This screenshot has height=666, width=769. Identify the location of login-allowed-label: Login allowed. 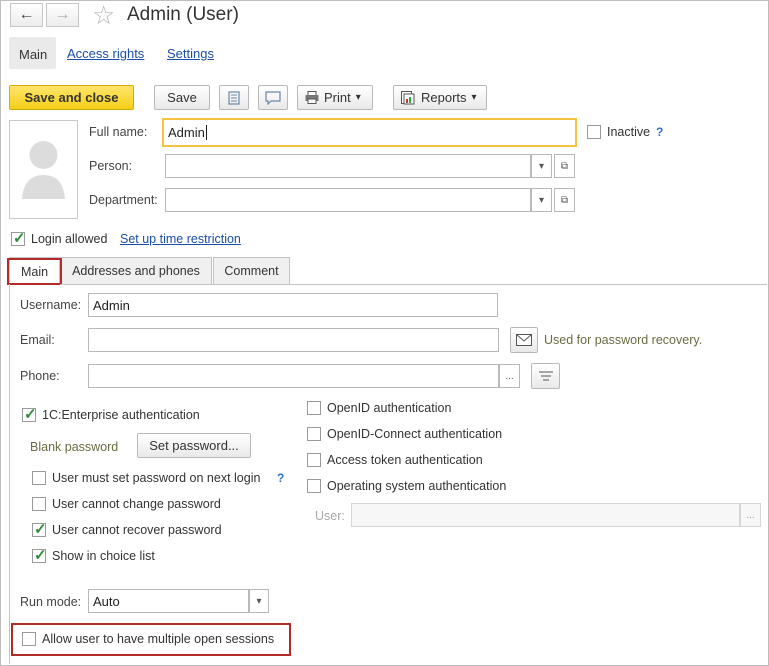
(69, 239).